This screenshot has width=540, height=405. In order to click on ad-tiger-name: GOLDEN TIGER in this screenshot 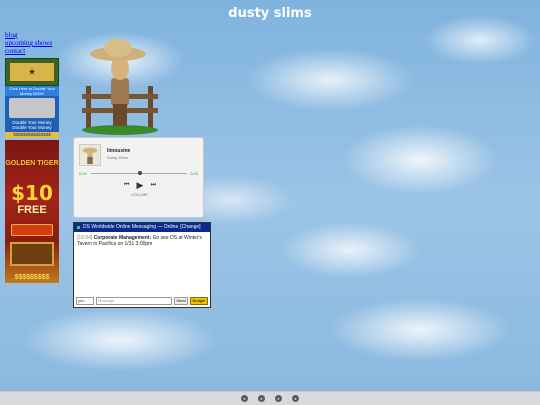, I will do `click(32, 163)`.